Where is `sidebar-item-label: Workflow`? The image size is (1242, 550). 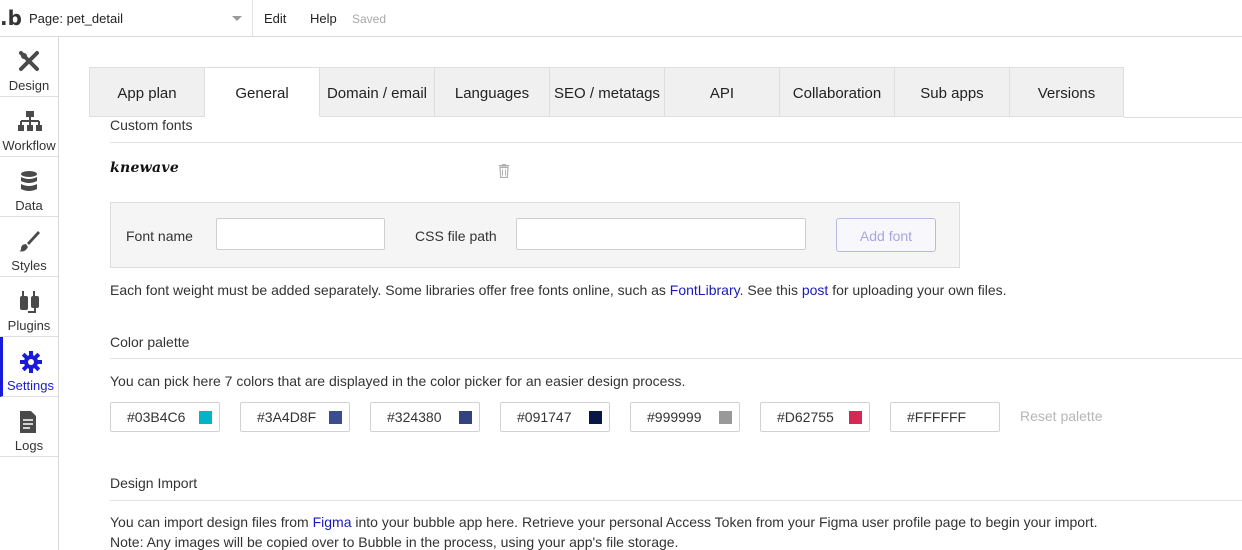 sidebar-item-label: Workflow is located at coordinates (29, 145).